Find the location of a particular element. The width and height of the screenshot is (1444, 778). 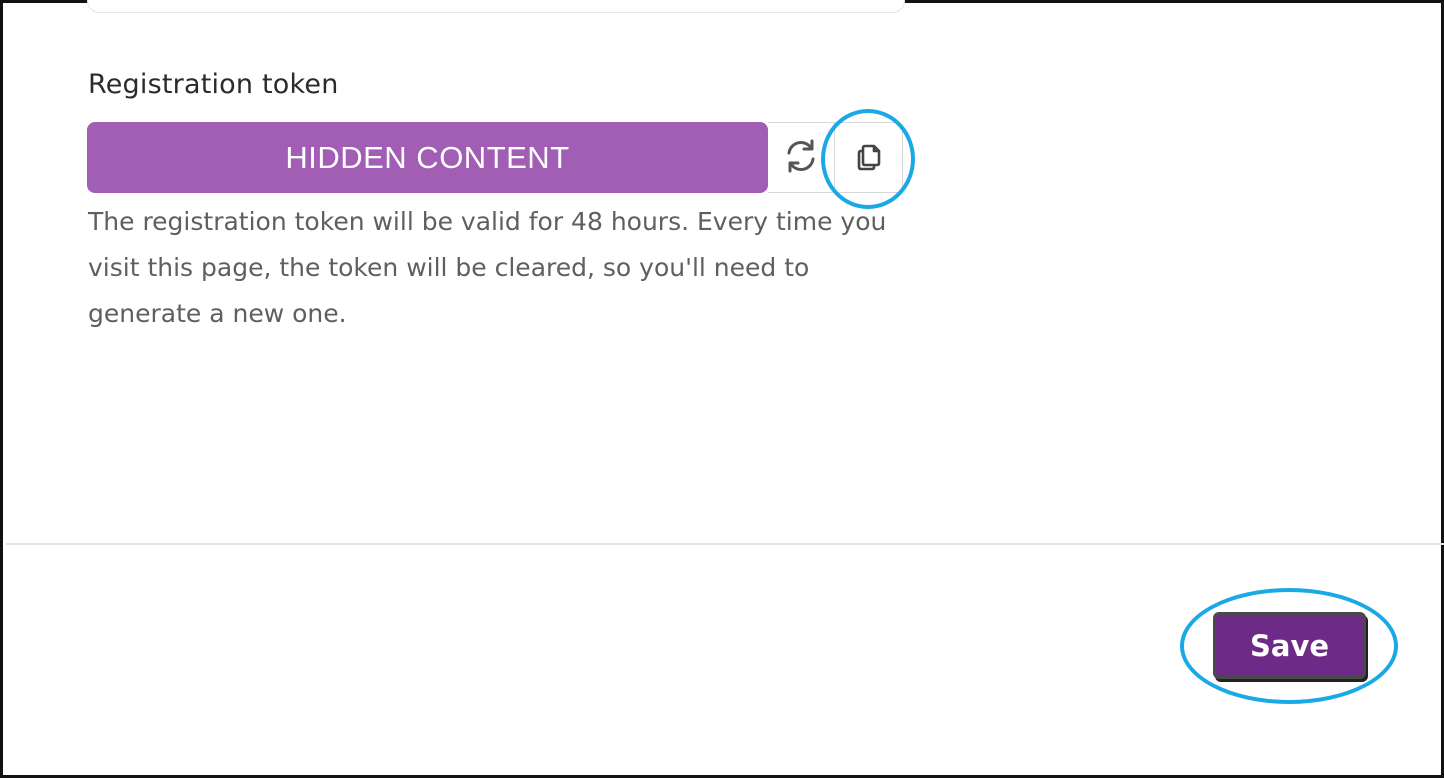

registration-token-label: Registration token is located at coordinates (213, 84).